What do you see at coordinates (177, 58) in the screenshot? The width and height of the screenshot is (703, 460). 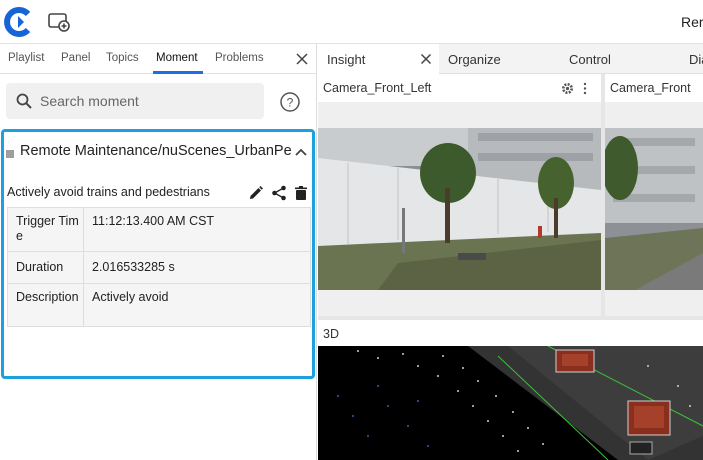 I see `tab-moment: Moment` at bounding box center [177, 58].